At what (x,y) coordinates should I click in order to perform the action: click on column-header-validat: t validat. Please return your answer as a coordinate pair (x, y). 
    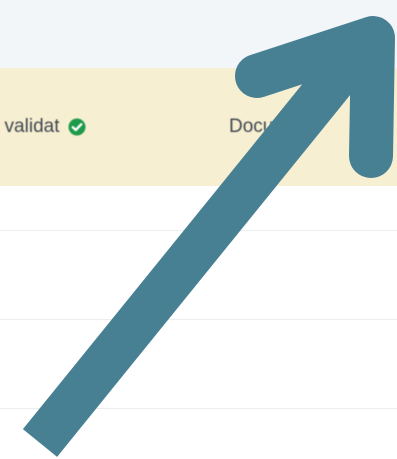
    Looking at the image, I should click on (43, 127).